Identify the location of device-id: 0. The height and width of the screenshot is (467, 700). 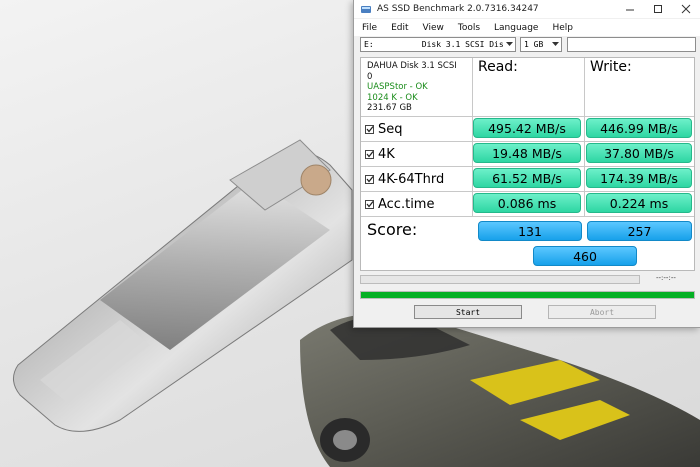
(370, 76).